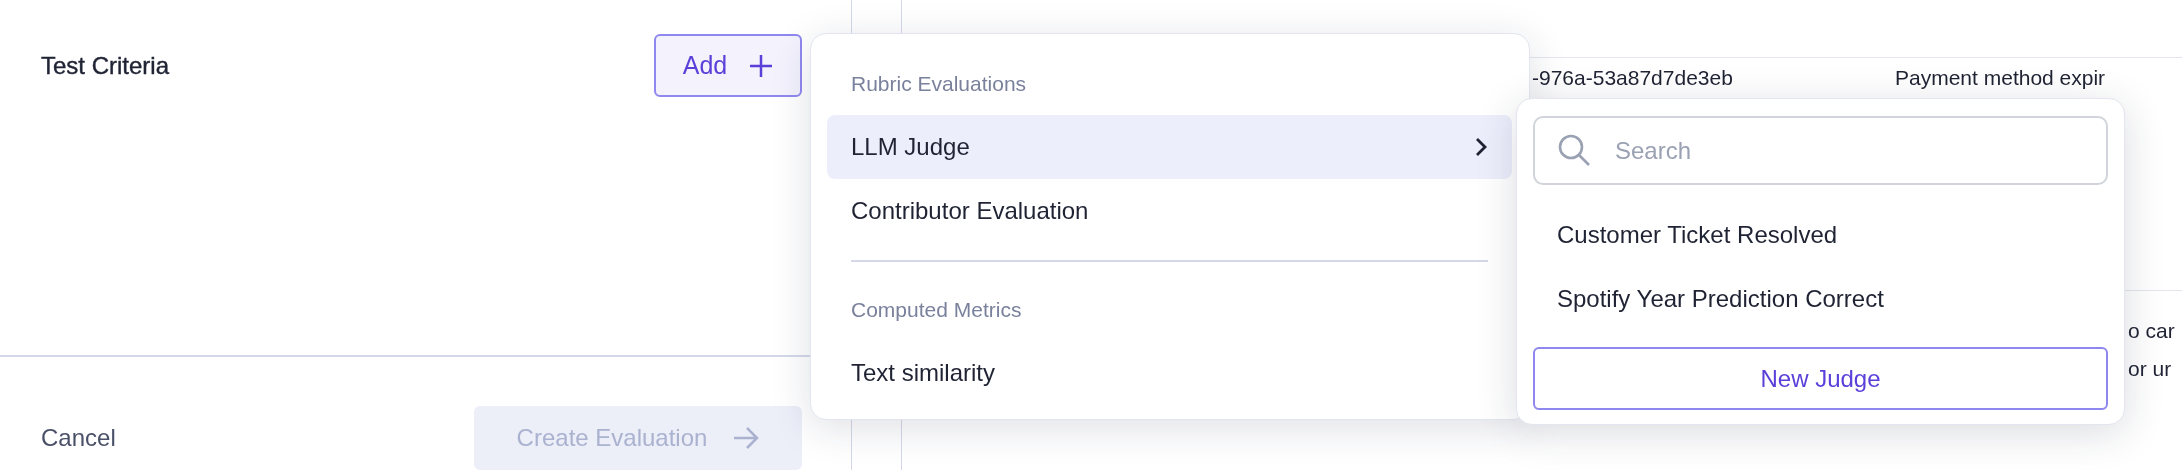 Image resolution: width=2182 pixels, height=470 pixels. What do you see at coordinates (761, 65) in the screenshot?
I see `plus-icon` at bounding box center [761, 65].